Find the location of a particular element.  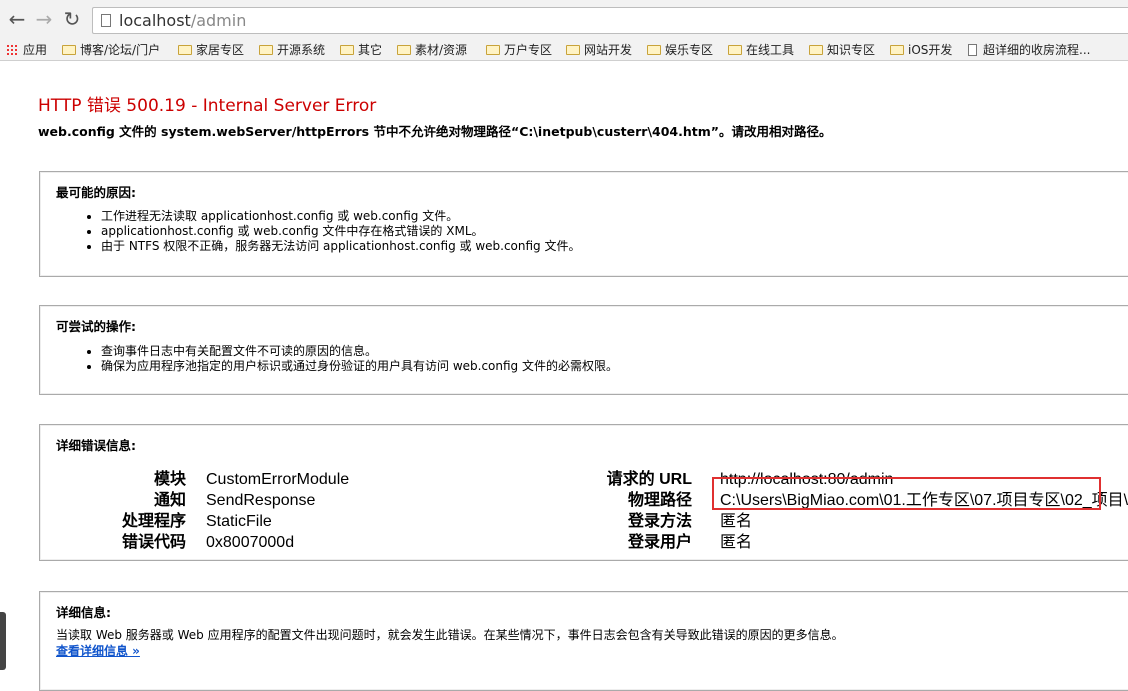

bookmark-folder: 素材/资源 is located at coordinates (432, 50).